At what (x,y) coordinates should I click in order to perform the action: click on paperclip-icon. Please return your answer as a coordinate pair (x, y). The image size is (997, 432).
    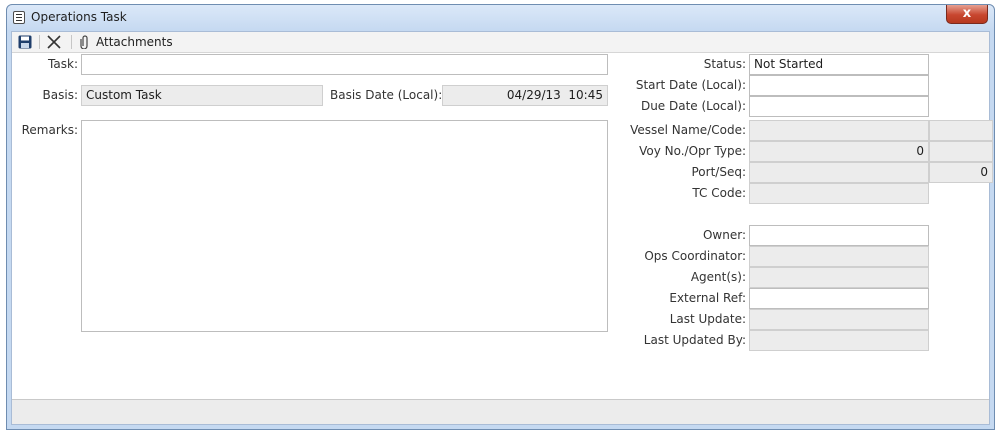
    Looking at the image, I should click on (84, 42).